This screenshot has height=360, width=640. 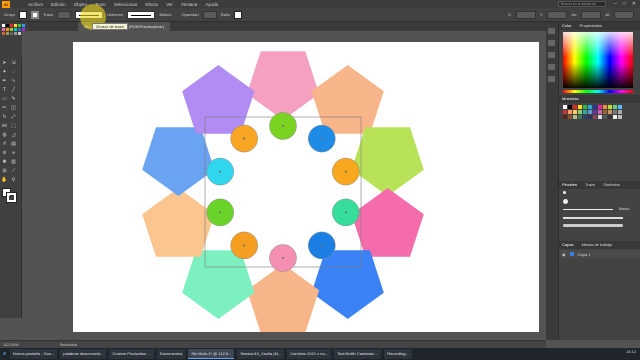 I want to click on task-documentos: Documentos, so click(x=171, y=354).